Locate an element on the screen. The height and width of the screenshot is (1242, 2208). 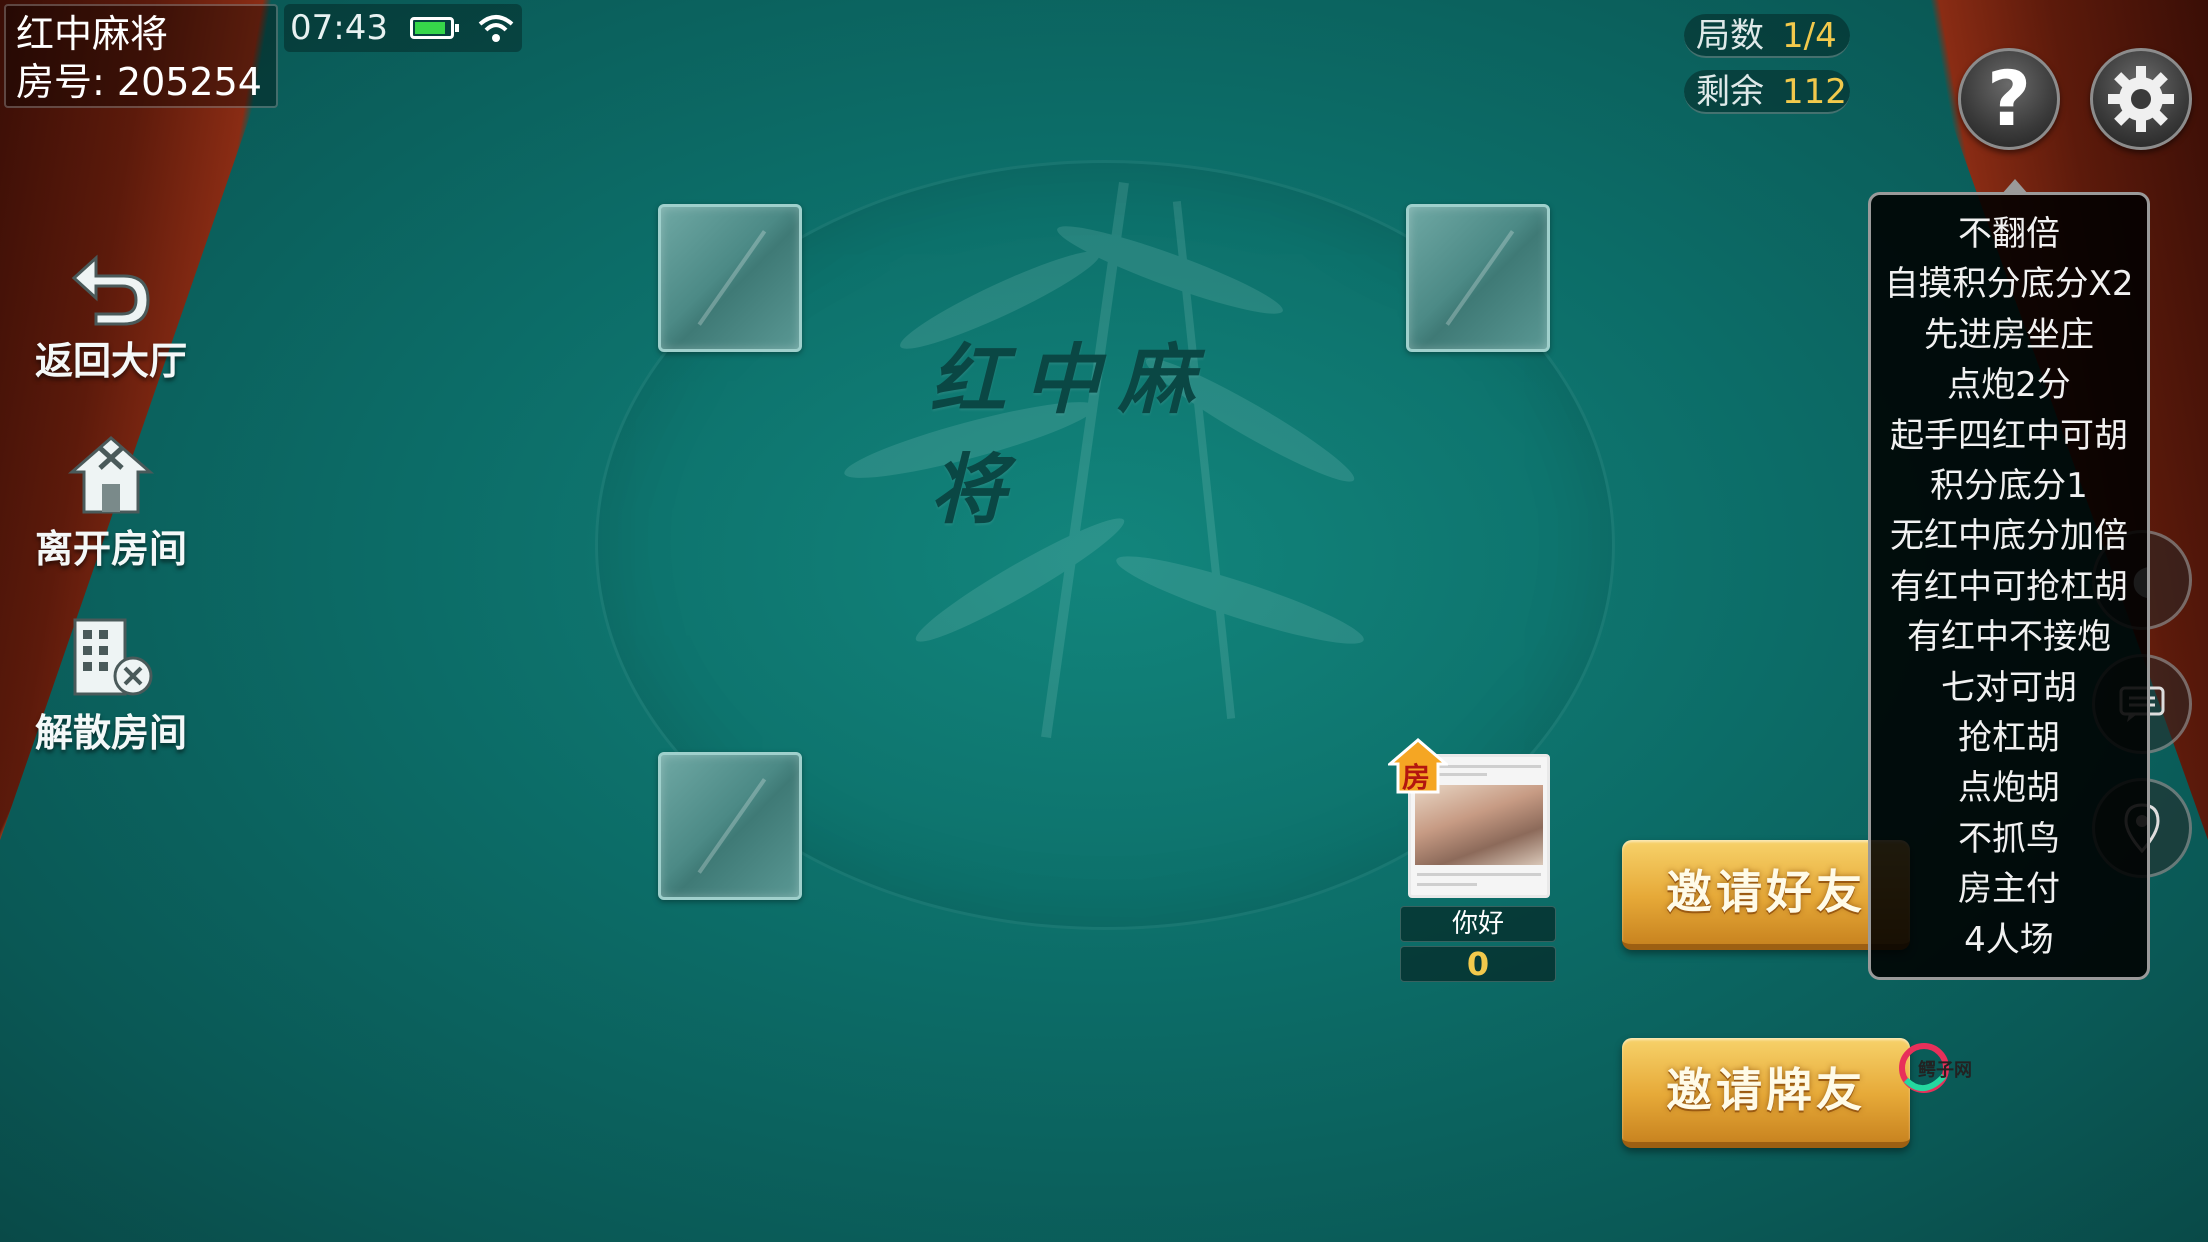
host-badge: 房 is located at coordinates (1418, 766).